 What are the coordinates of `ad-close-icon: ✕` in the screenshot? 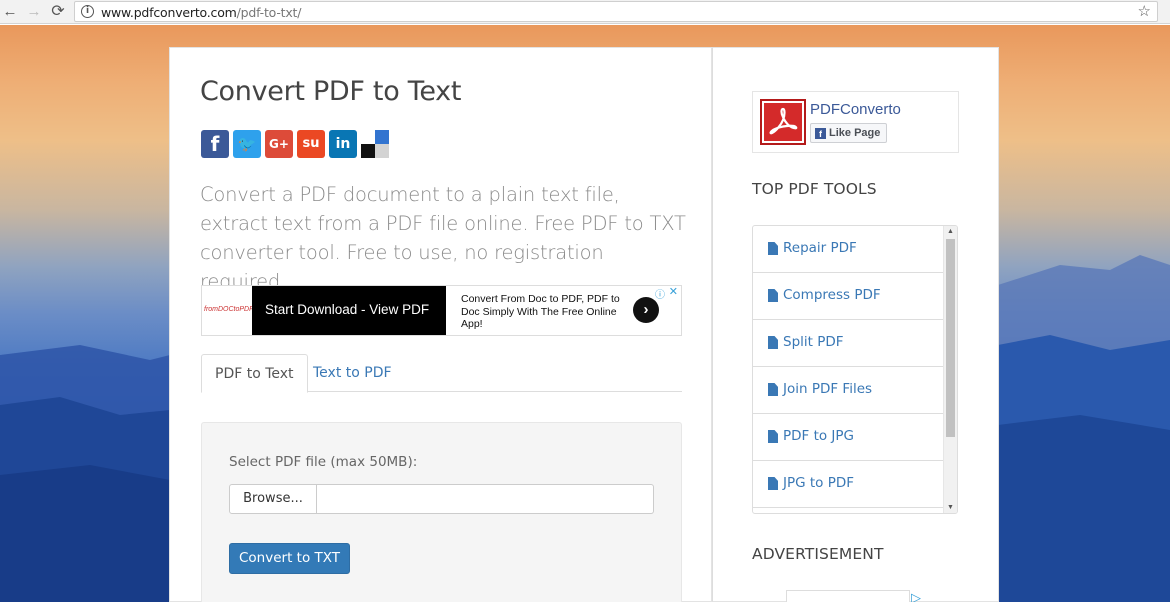 It's located at (673, 291).